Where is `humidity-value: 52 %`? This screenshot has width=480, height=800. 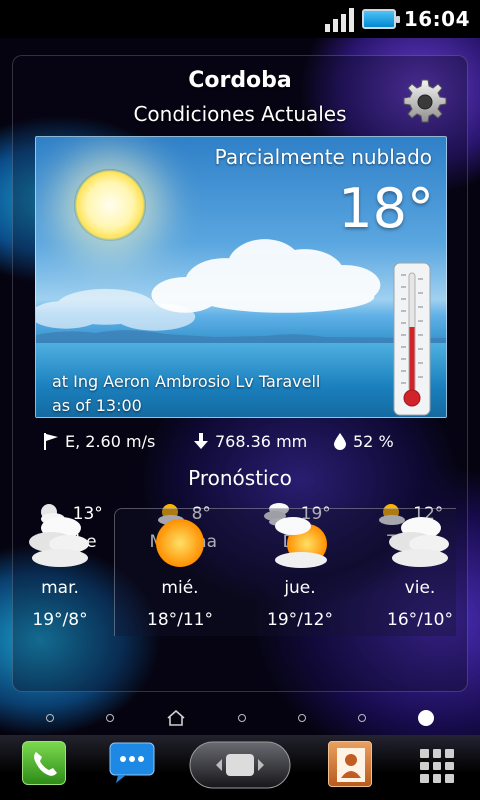 humidity-value: 52 % is located at coordinates (373, 441).